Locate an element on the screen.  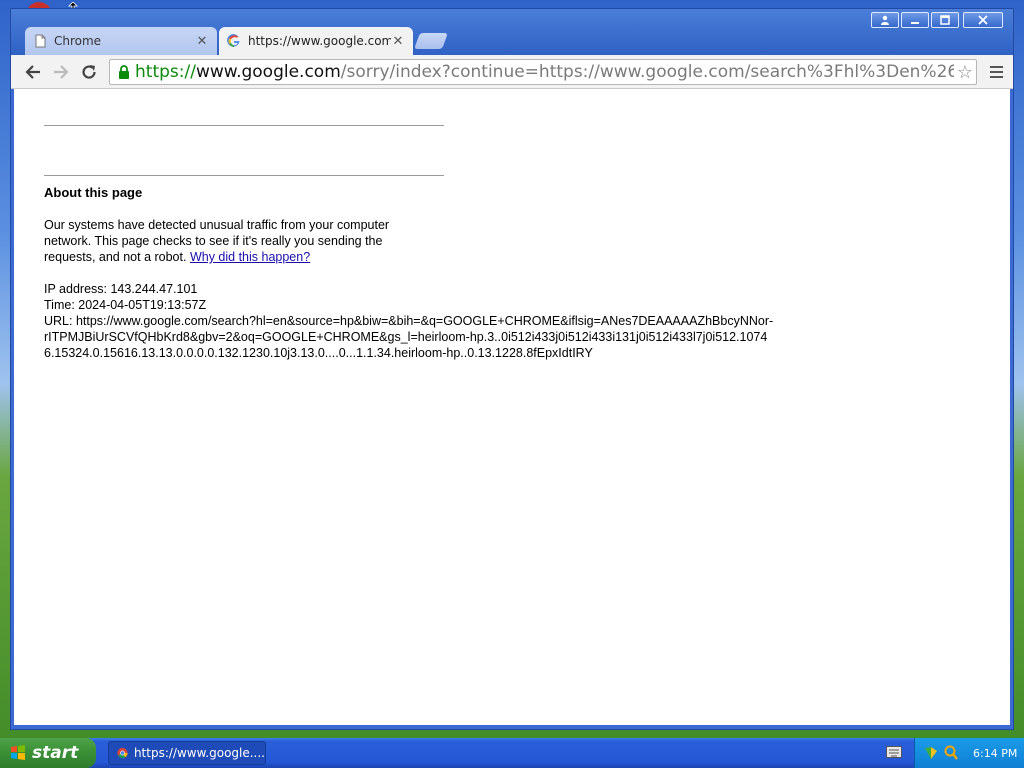
tab-chrome: Chrome ✕ is located at coordinates (121, 41).